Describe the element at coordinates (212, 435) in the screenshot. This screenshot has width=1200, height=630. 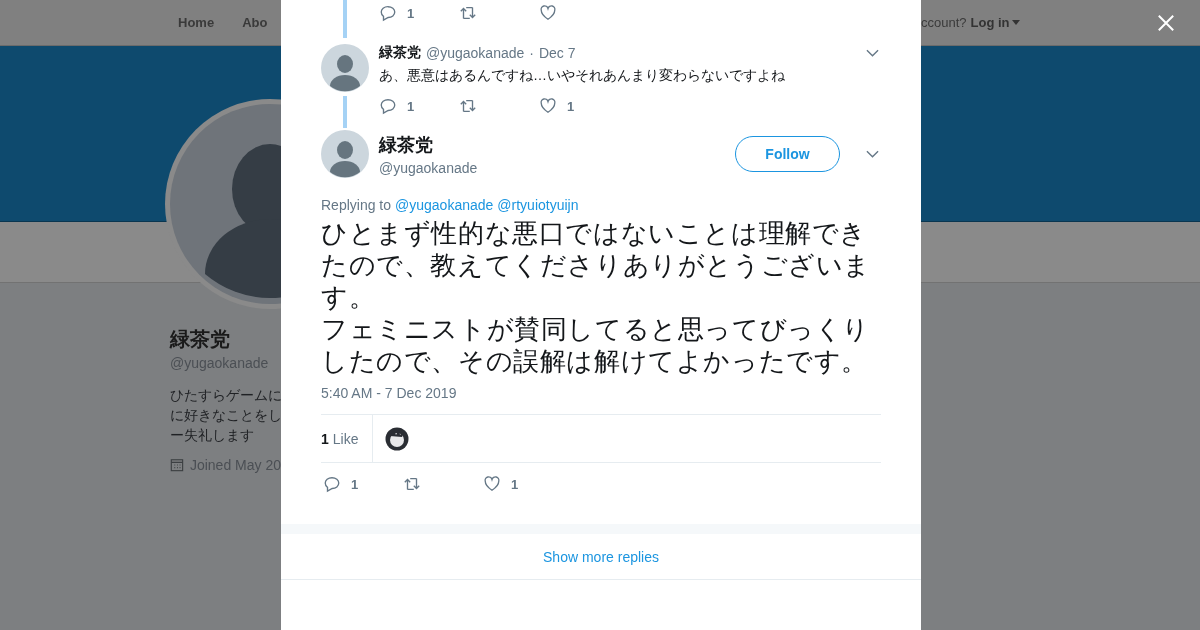
I see `profile-bio-line: ー失礼します` at that location.